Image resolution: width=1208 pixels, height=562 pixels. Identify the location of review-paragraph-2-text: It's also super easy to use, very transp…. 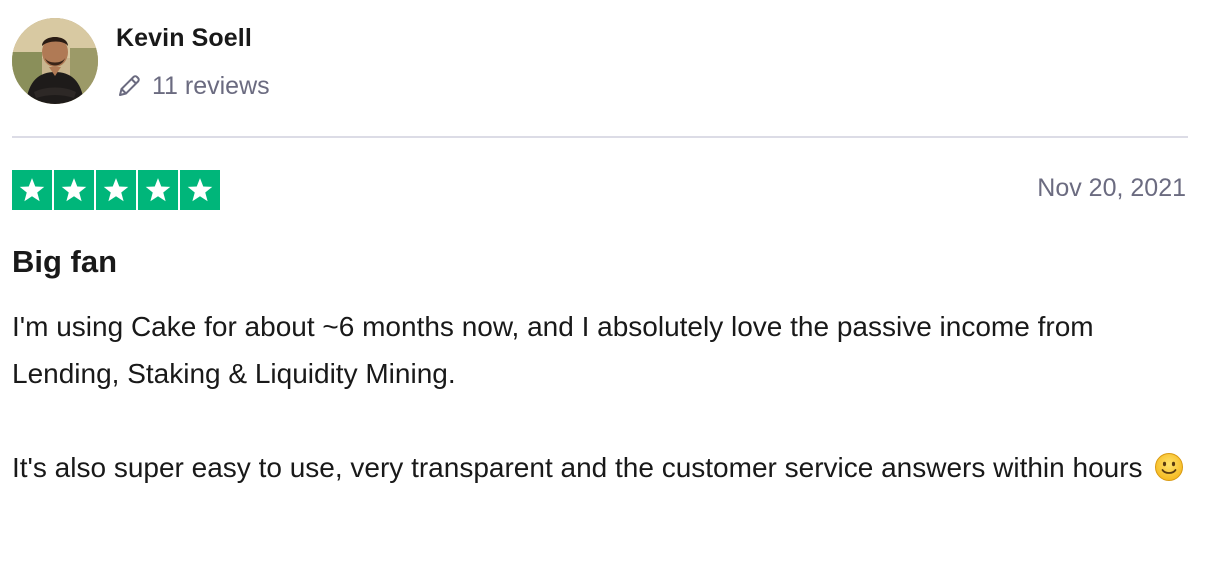
(577, 467).